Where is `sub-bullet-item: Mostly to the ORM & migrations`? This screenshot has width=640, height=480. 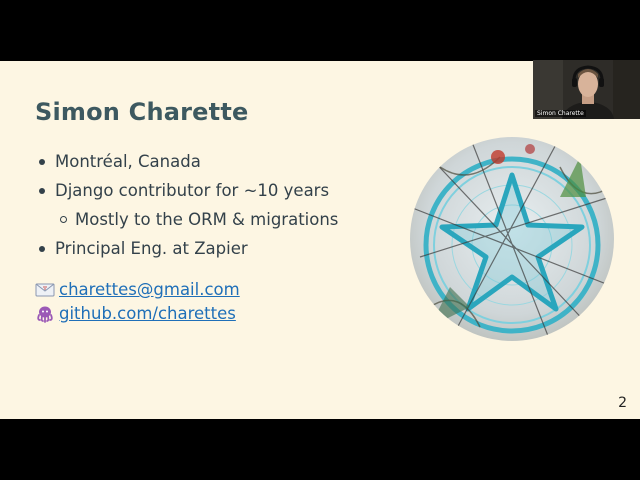
sub-bullet-item: Mostly to the ORM & migrations is located at coordinates (186, 219).